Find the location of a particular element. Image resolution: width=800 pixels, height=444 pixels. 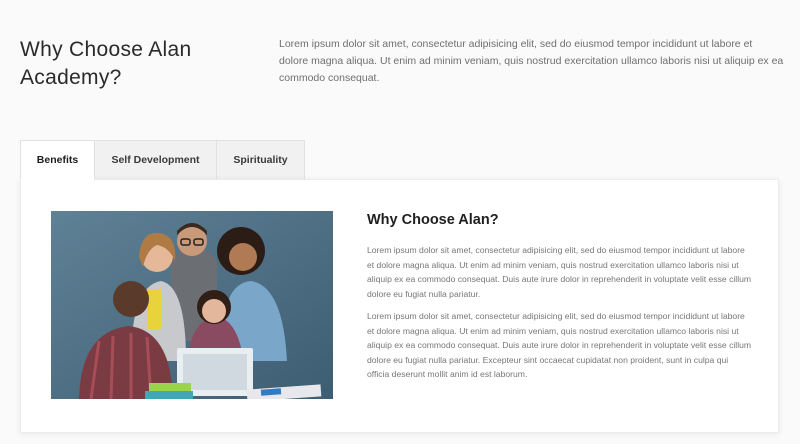

tab-spirituality: Spirituality is located at coordinates (261, 160).